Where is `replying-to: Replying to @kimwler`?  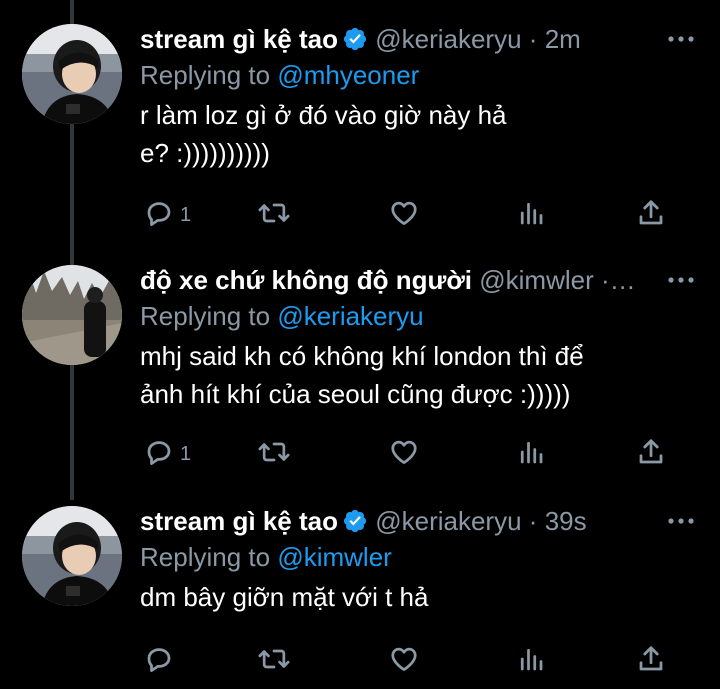 replying-to: Replying to @kimwler is located at coordinates (430, 557).